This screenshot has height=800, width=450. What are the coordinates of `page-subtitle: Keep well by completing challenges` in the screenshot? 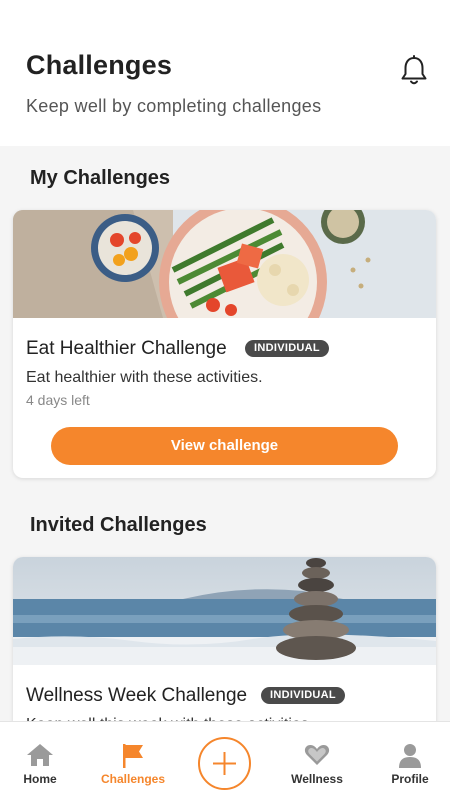 It's located at (174, 106).